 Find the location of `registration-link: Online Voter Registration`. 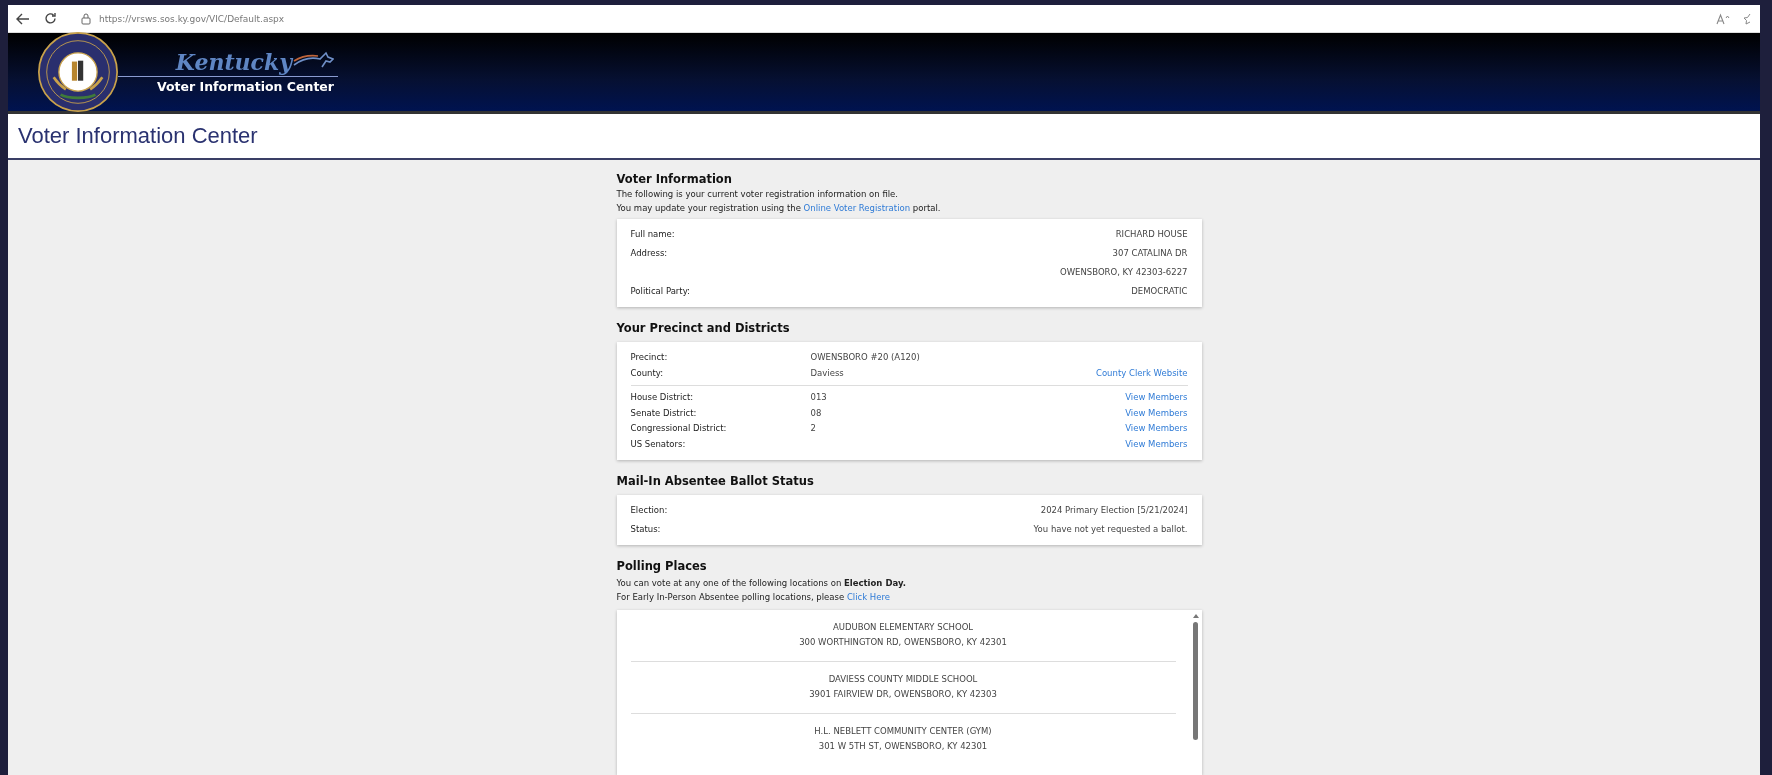

registration-link: Online Voter Registration is located at coordinates (857, 208).